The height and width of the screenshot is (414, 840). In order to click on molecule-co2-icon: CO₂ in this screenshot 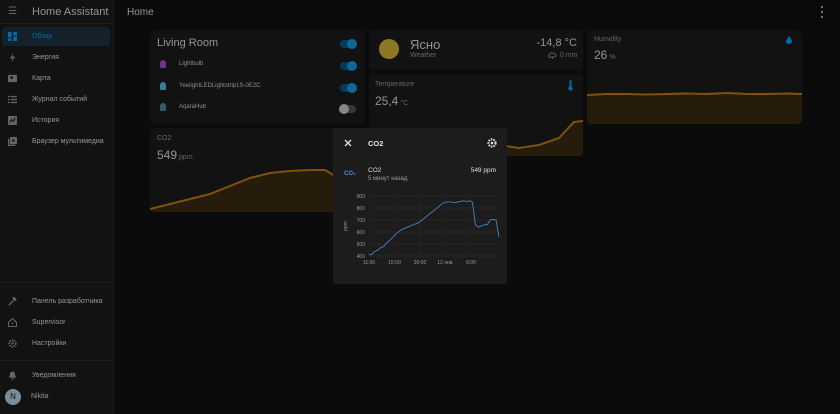, I will do `click(350, 174)`.